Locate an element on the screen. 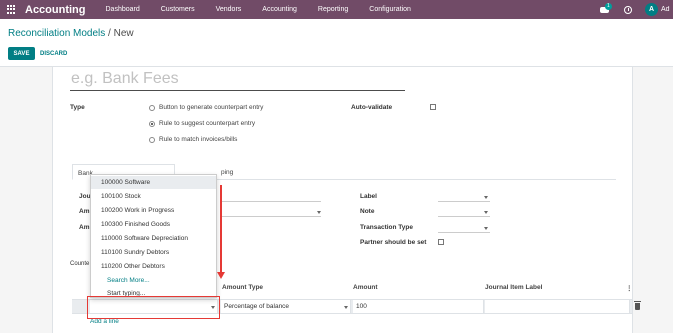 The width and height of the screenshot is (673, 333). type-option-match: Rule to match invoices/bills is located at coordinates (193, 139).